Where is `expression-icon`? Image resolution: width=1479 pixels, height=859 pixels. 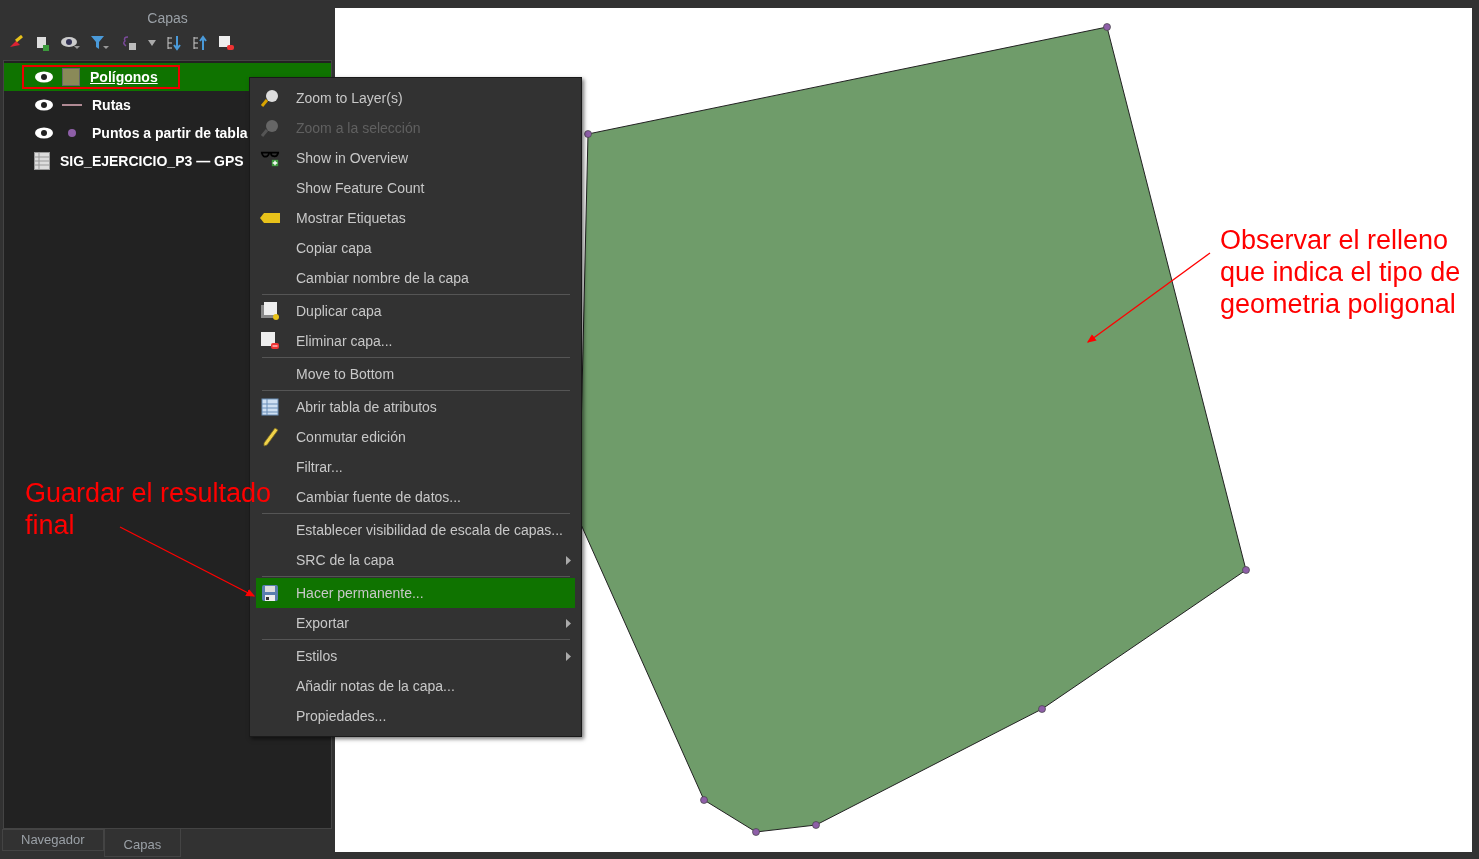
expression-icon is located at coordinates (129, 43).